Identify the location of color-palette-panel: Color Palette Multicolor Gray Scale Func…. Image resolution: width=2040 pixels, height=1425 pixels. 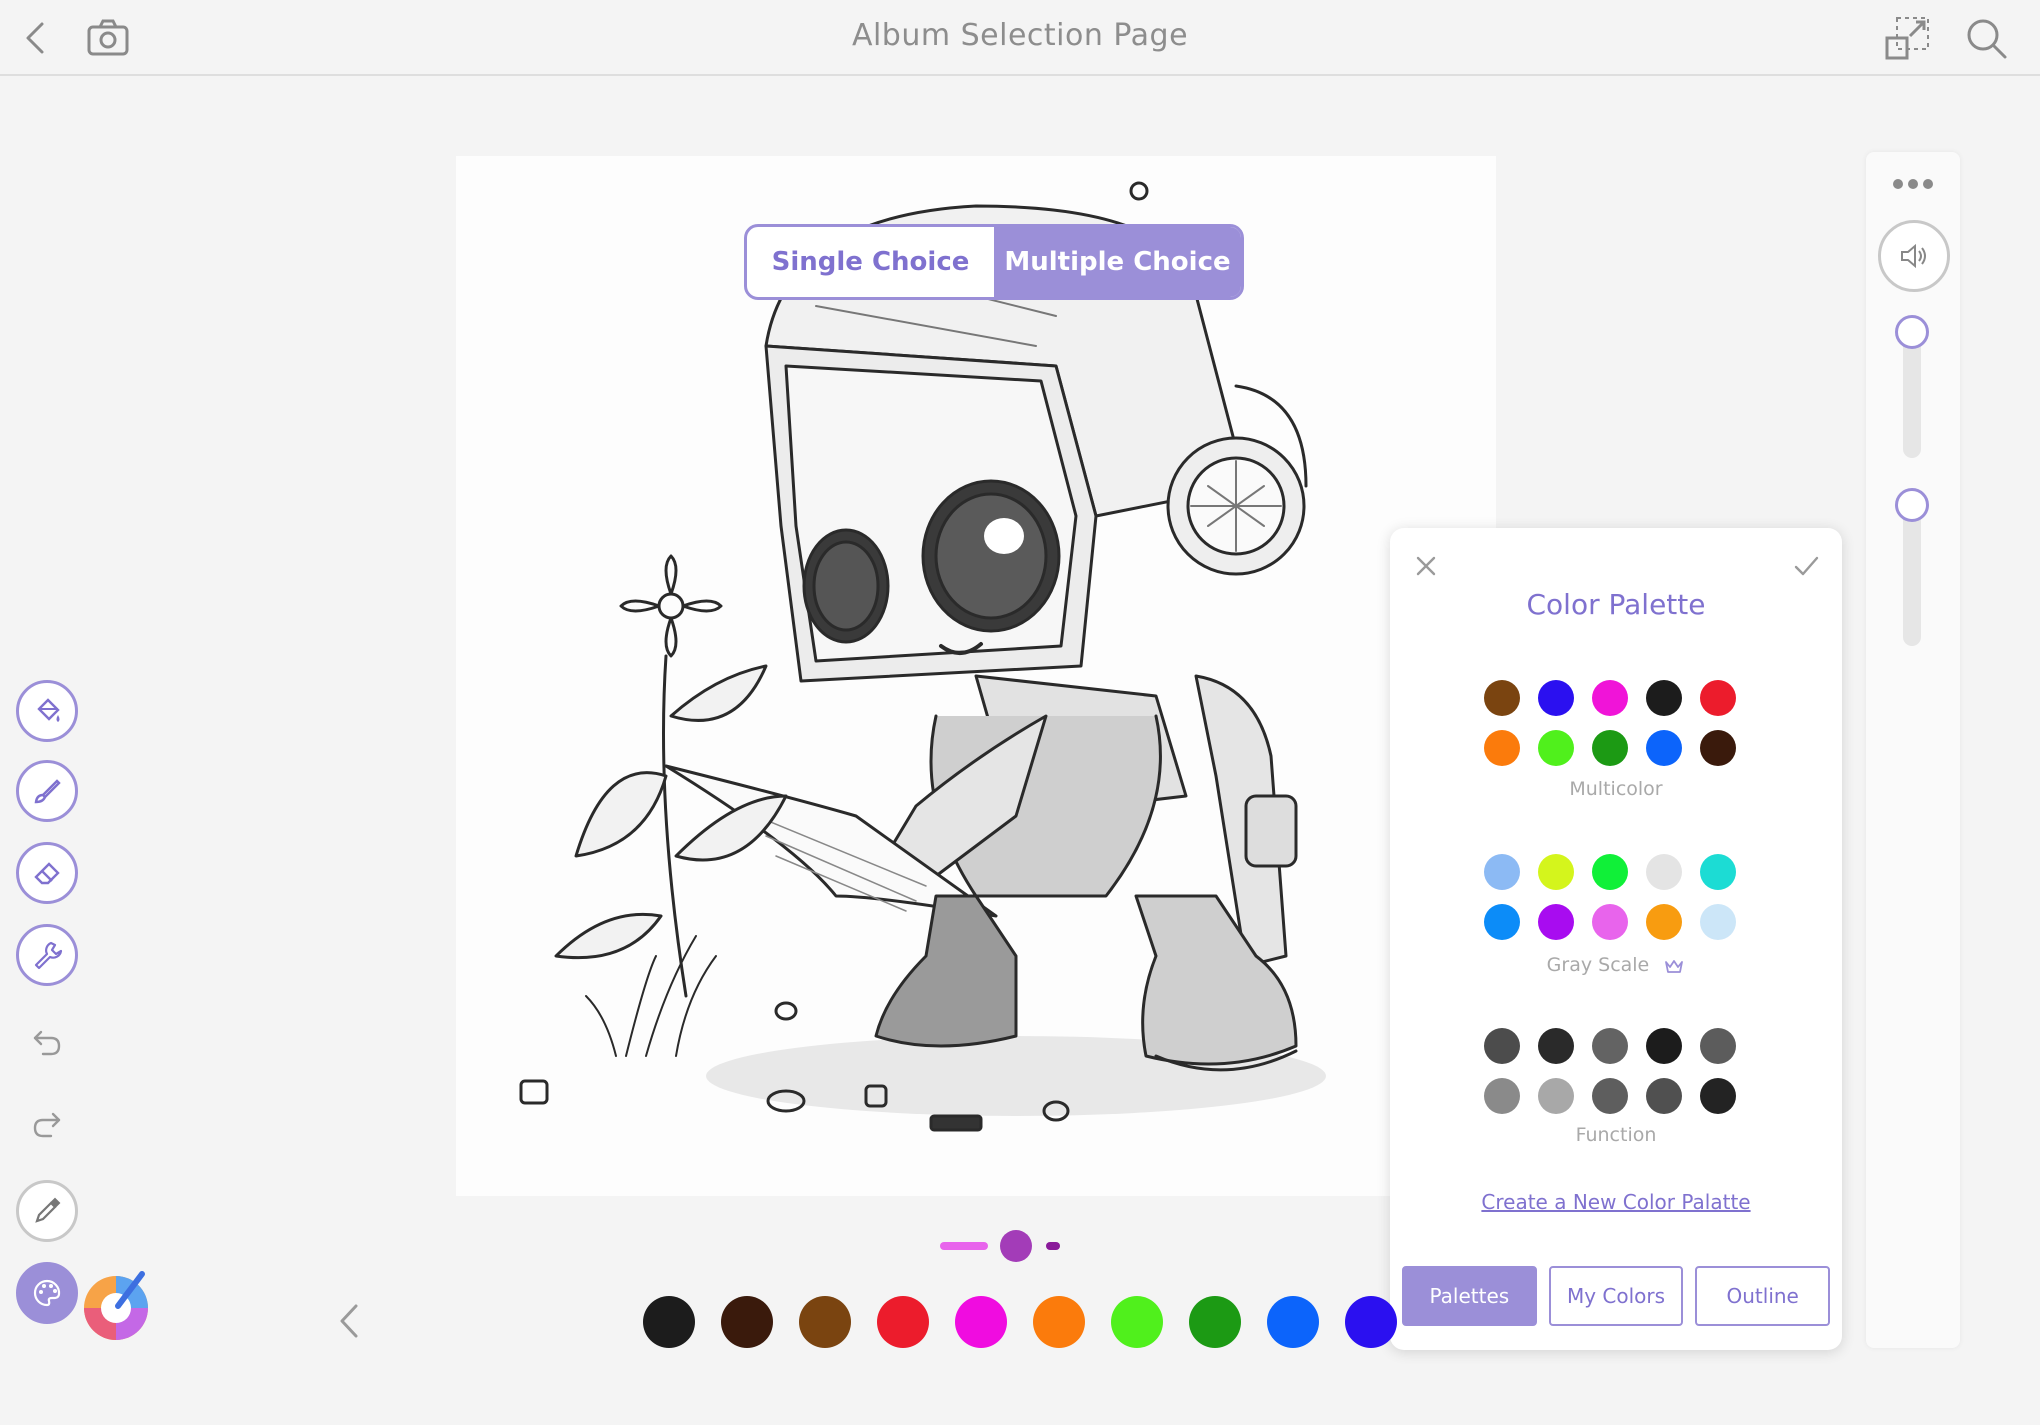
(1616, 939).